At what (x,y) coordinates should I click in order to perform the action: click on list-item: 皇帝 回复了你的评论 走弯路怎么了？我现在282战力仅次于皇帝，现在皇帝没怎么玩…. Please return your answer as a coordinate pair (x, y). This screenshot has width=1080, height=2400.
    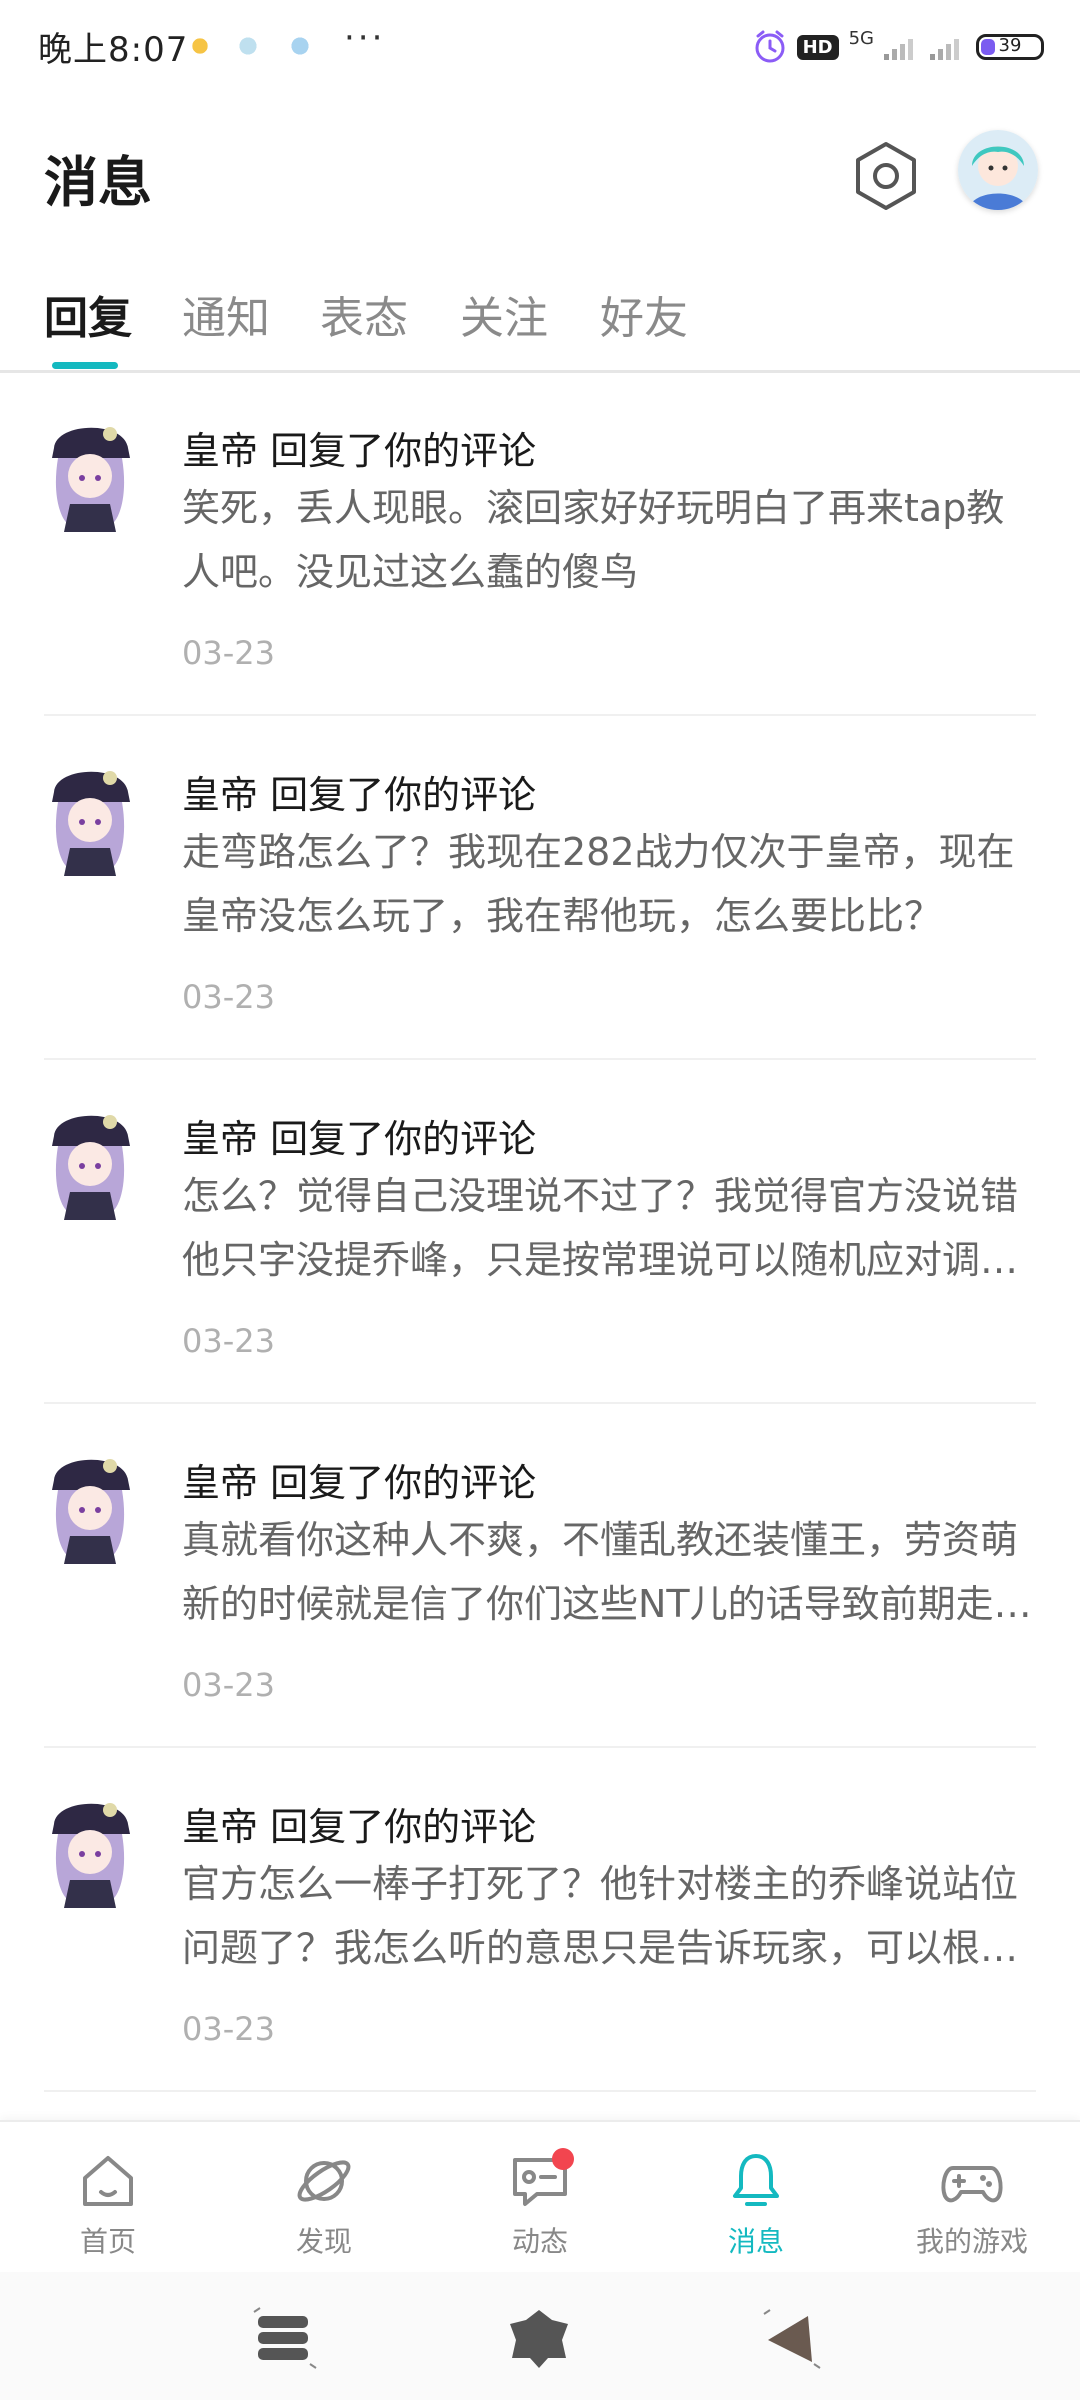
    Looking at the image, I should click on (540, 888).